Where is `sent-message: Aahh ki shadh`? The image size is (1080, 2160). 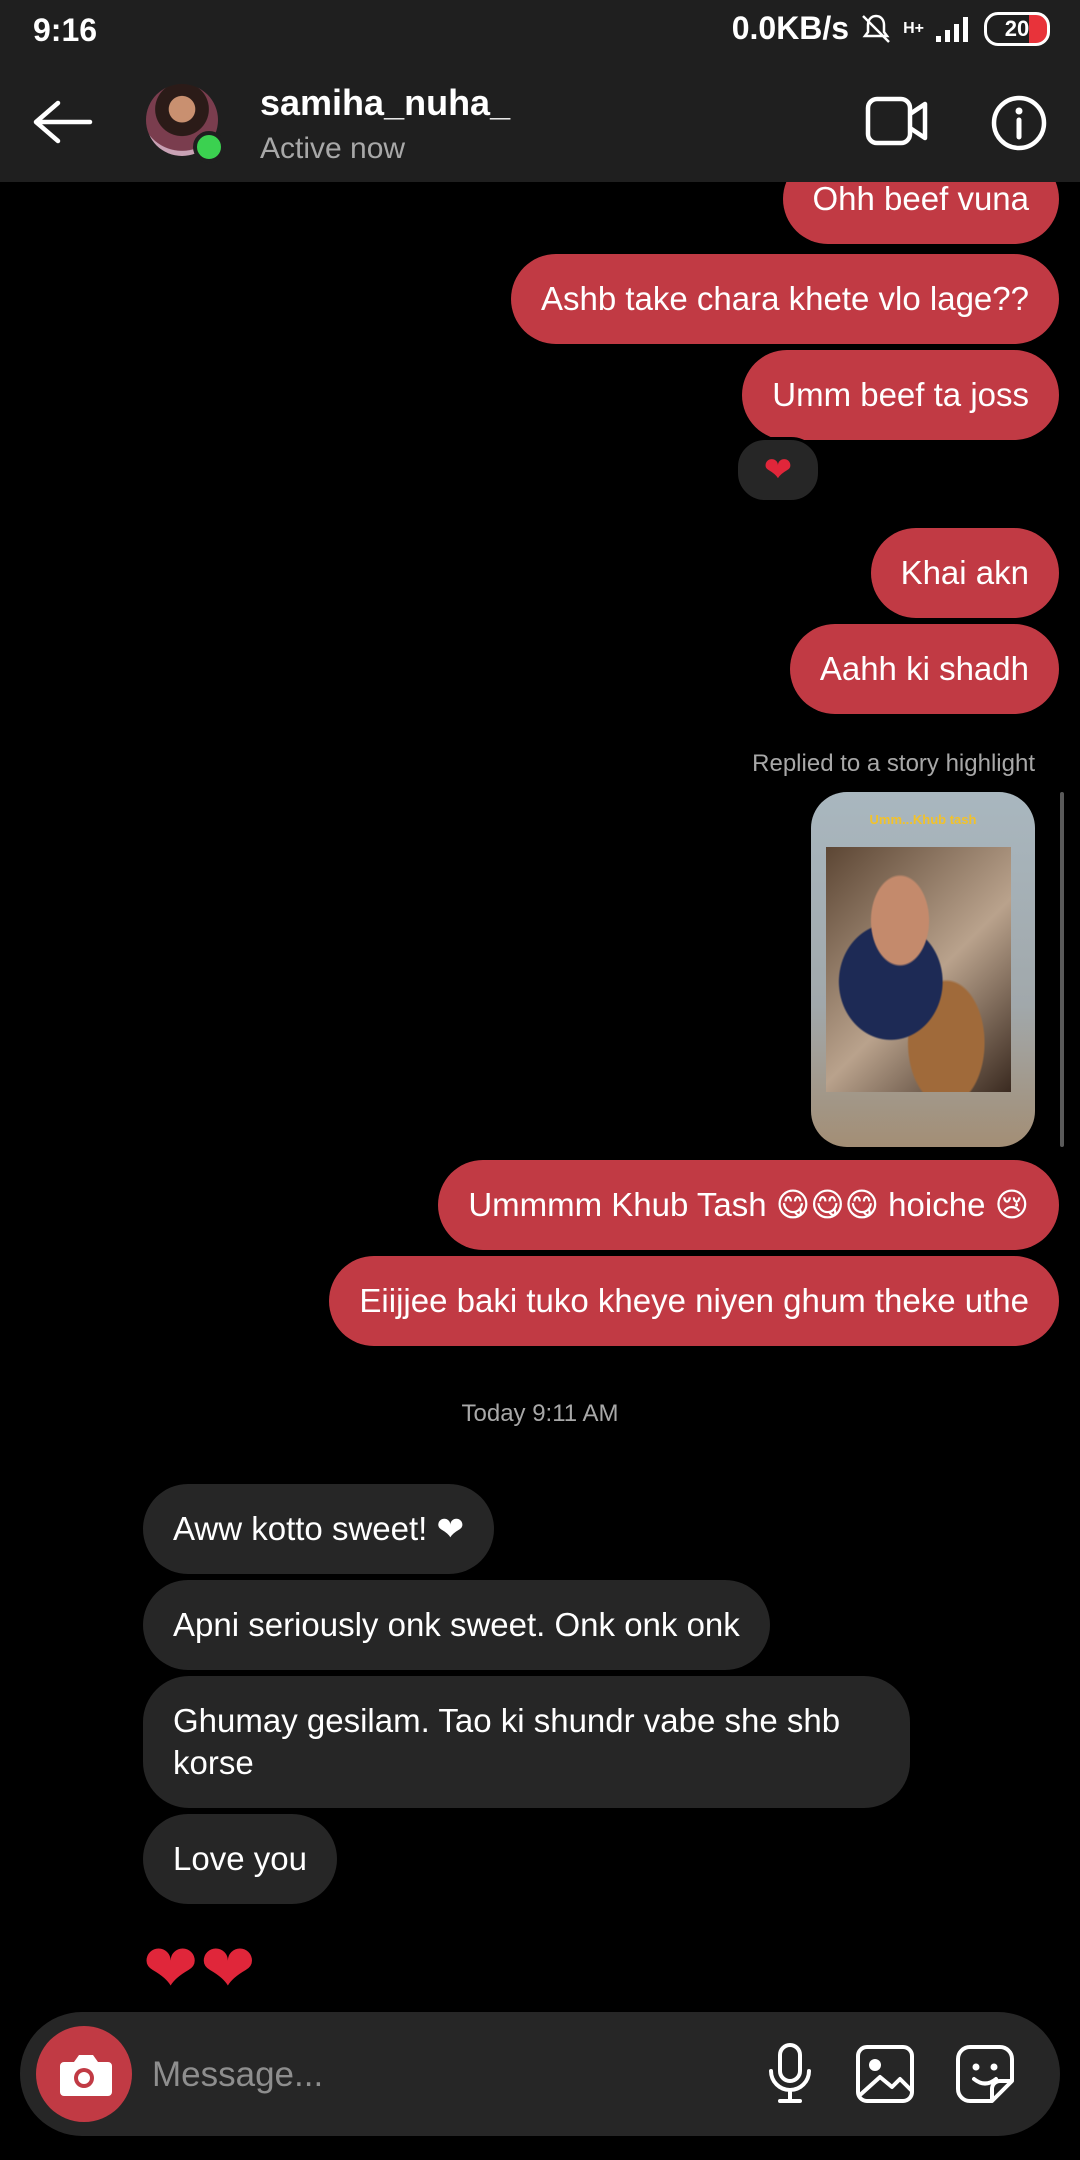
sent-message: Aahh ki shadh is located at coordinates (924, 669).